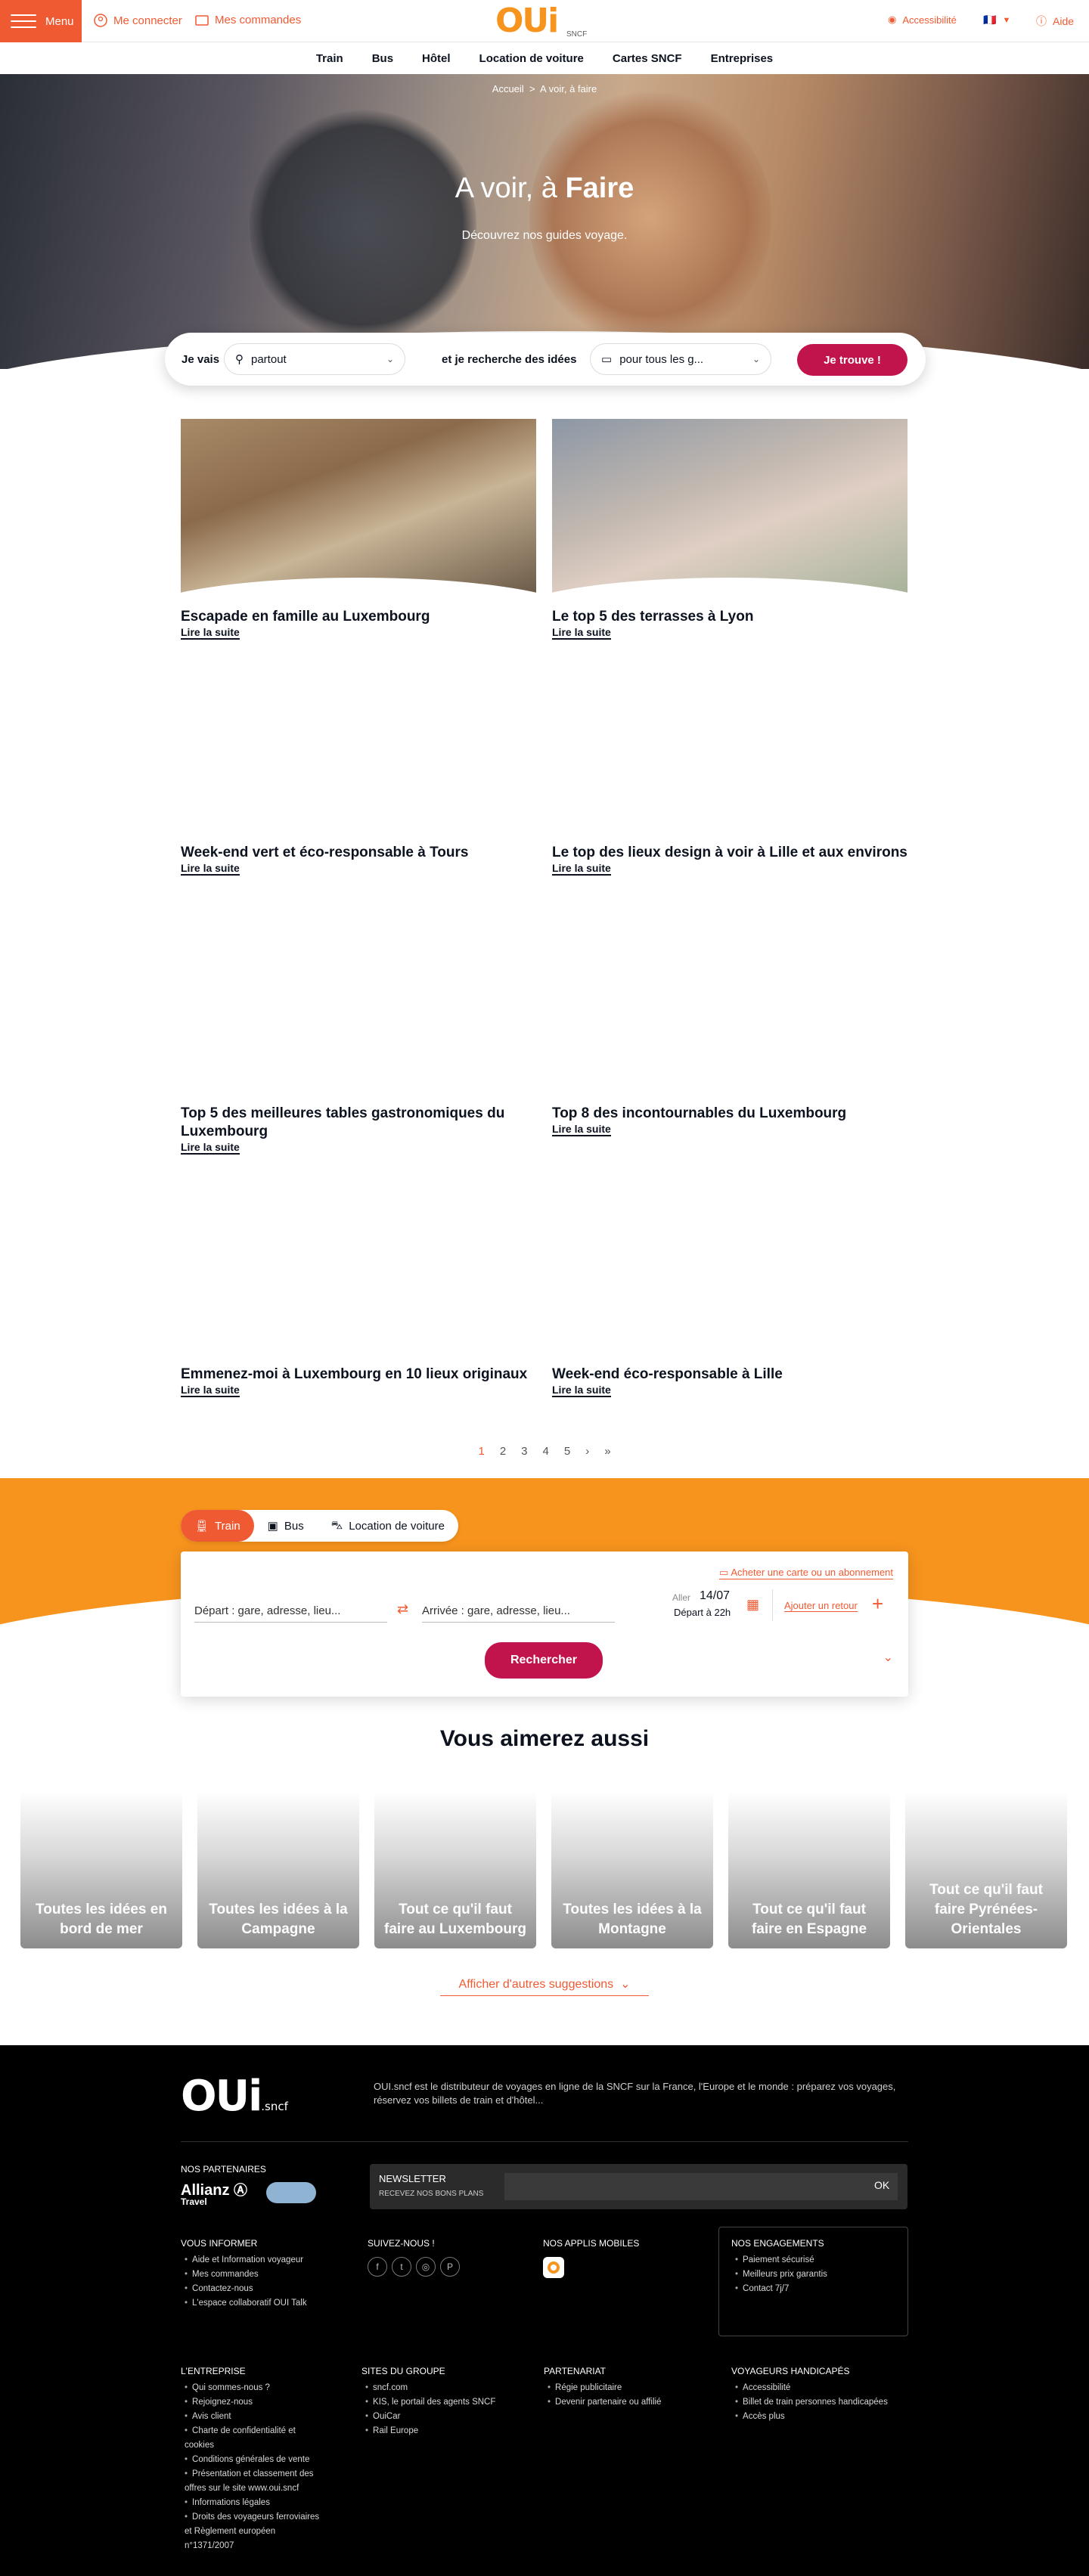 Image resolution: width=1089 pixels, height=2576 pixels. Describe the element at coordinates (824, 2417) in the screenshot. I see `footer-link: Accès plus` at that location.